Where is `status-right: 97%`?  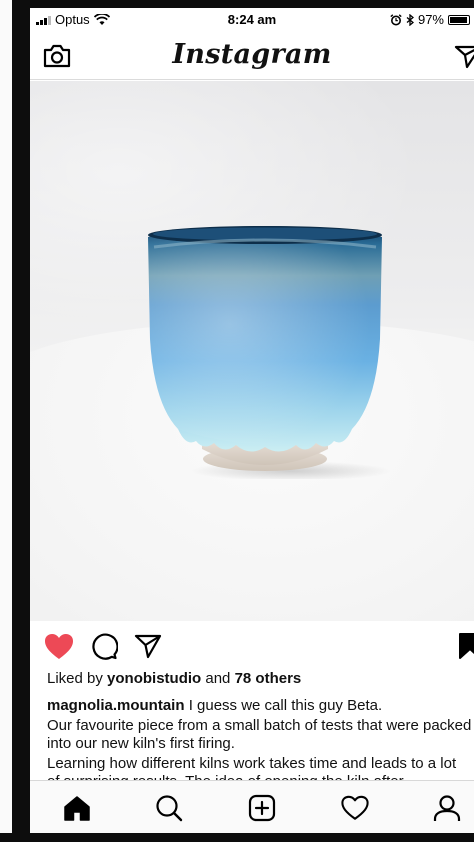 status-right: 97% is located at coordinates (430, 19).